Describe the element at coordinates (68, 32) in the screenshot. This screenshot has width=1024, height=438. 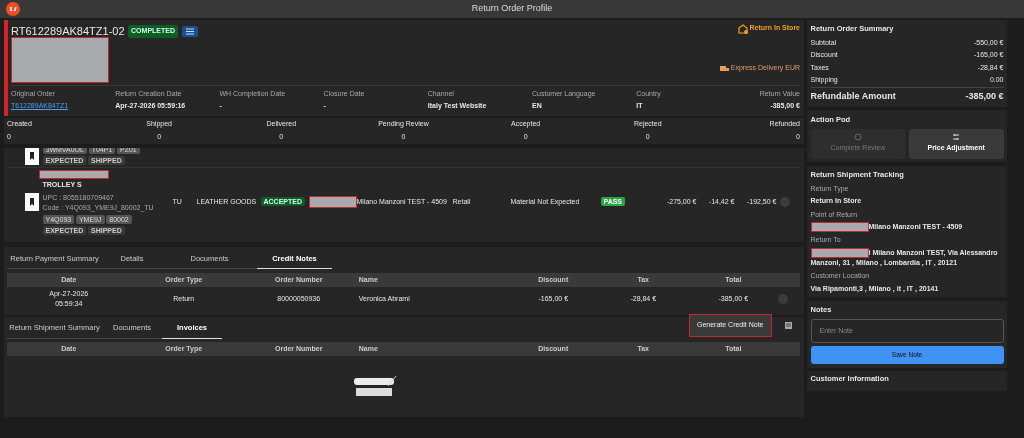
I see `order-id: RT612289AK84TZ1-02` at that location.